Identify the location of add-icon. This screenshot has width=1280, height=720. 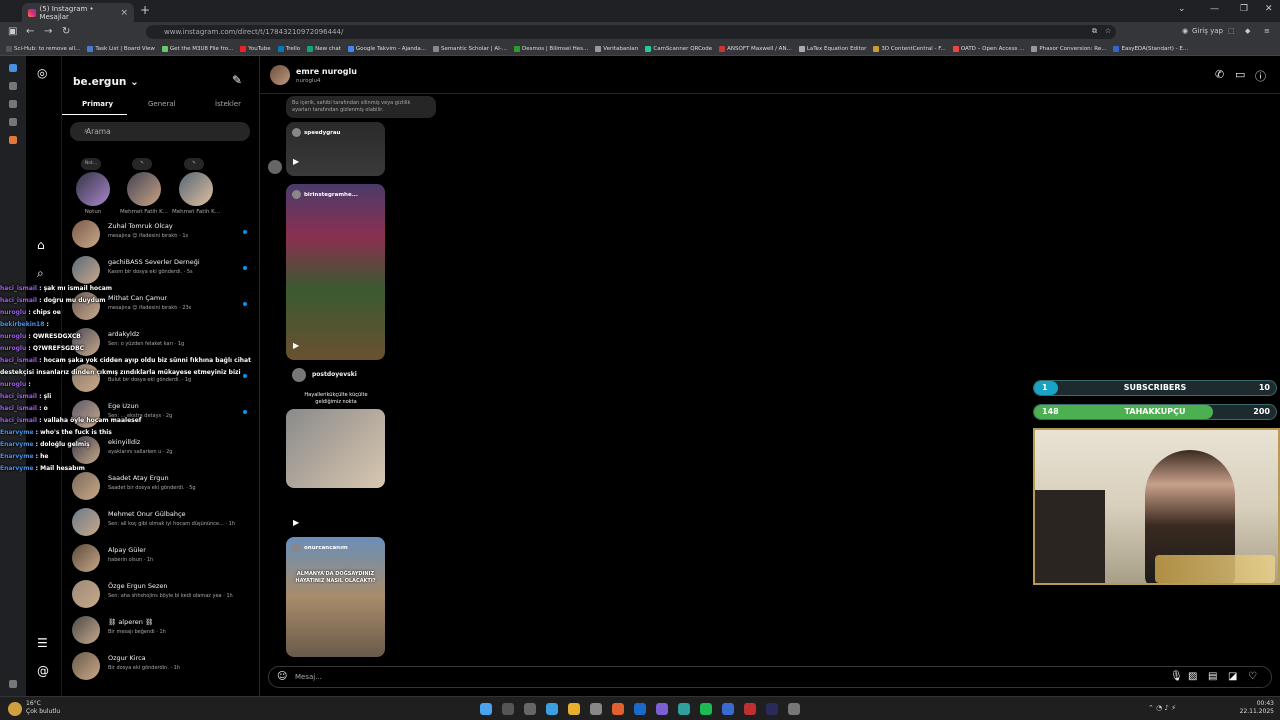
(13, 68).